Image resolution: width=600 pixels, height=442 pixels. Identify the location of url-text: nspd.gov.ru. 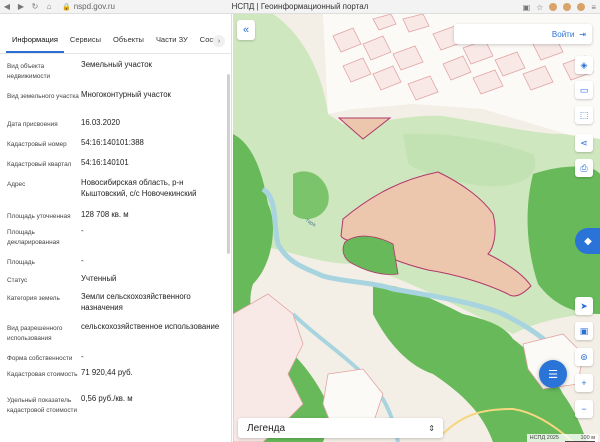
(94, 6).